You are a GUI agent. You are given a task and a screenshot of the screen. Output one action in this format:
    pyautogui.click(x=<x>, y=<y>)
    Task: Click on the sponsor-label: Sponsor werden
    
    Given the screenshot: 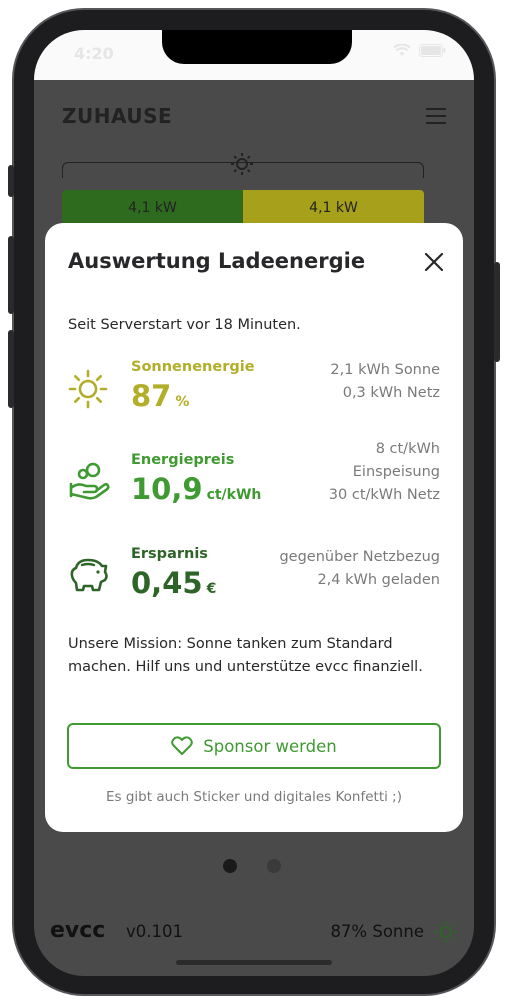 What is the action you would take?
    pyautogui.click(x=270, y=746)
    